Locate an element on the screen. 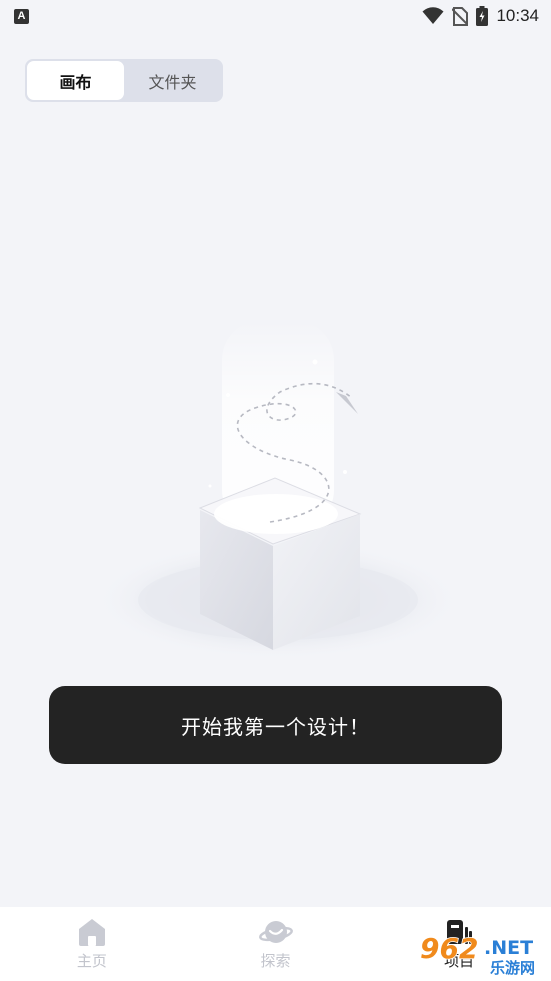 The width and height of the screenshot is (551, 981). start-design-button: 开始我第一个设计！ is located at coordinates (275, 725).